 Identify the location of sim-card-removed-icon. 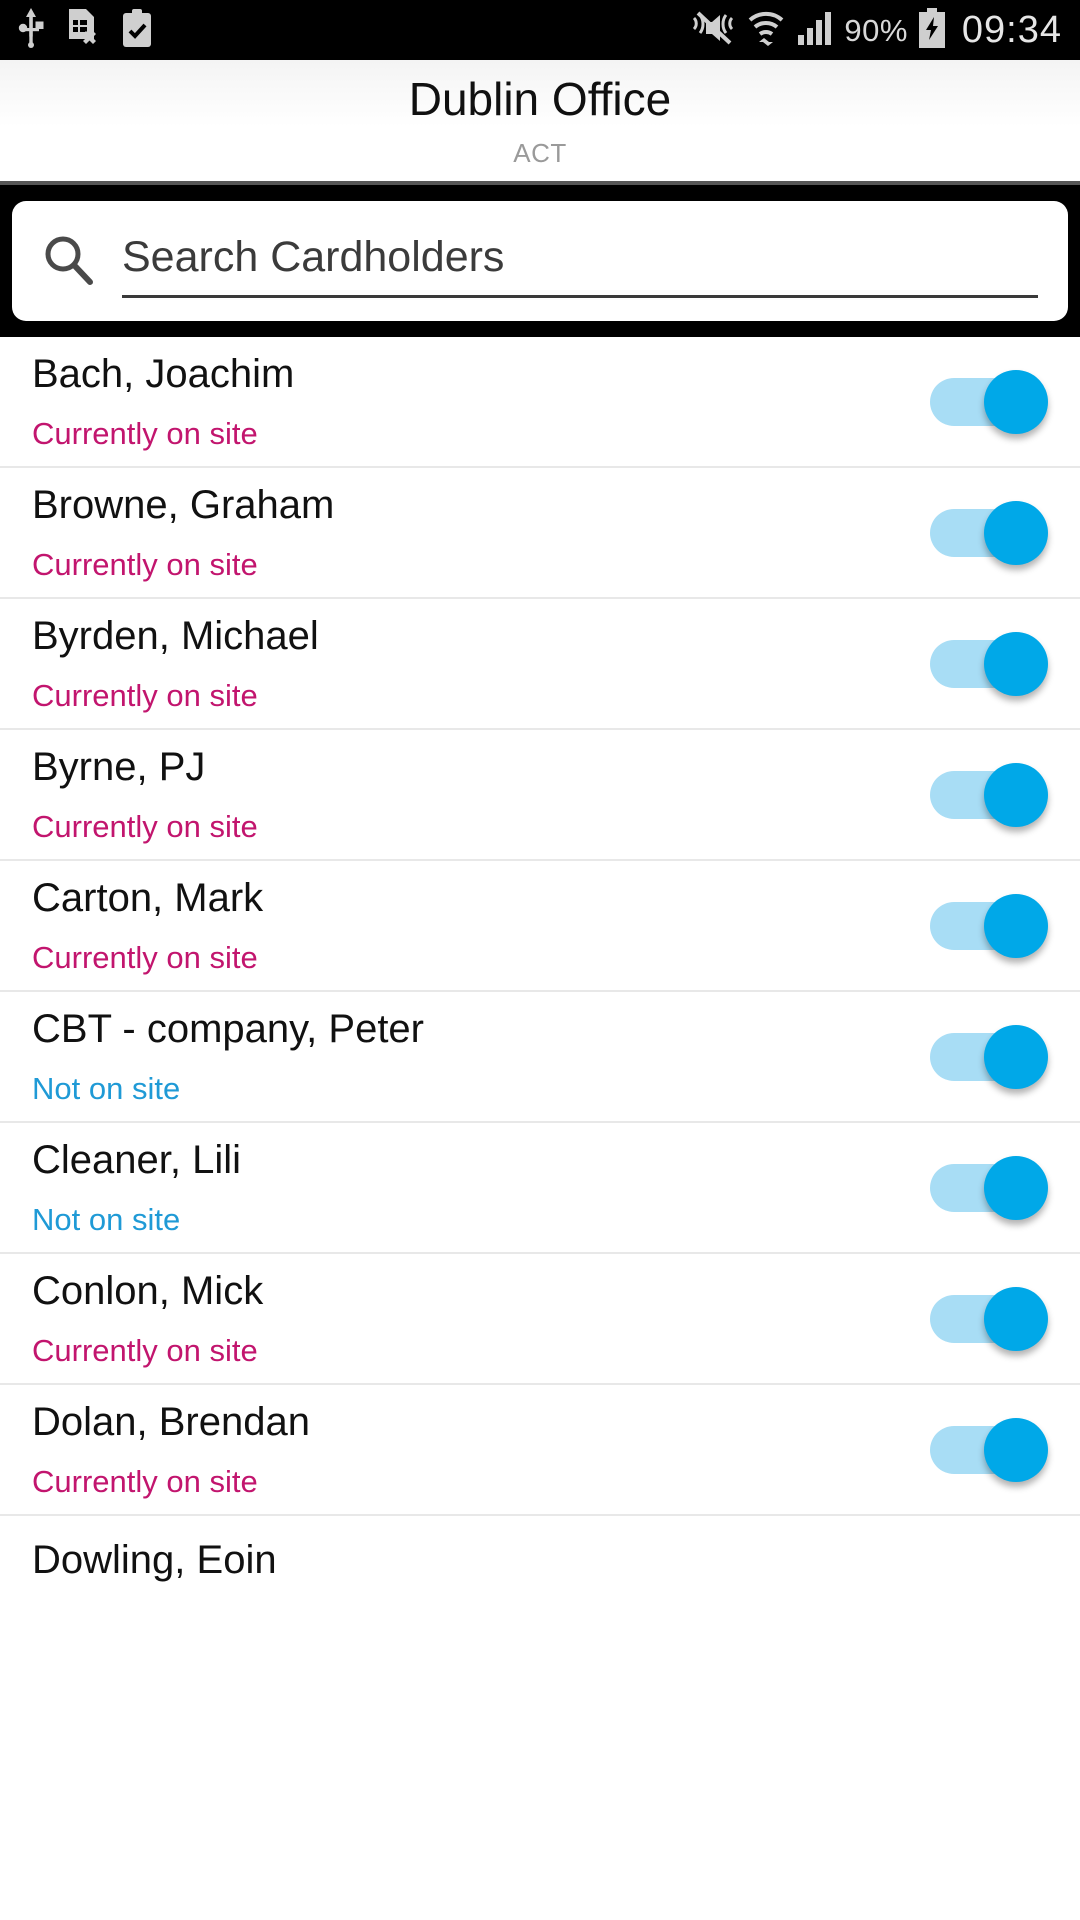
(83, 30).